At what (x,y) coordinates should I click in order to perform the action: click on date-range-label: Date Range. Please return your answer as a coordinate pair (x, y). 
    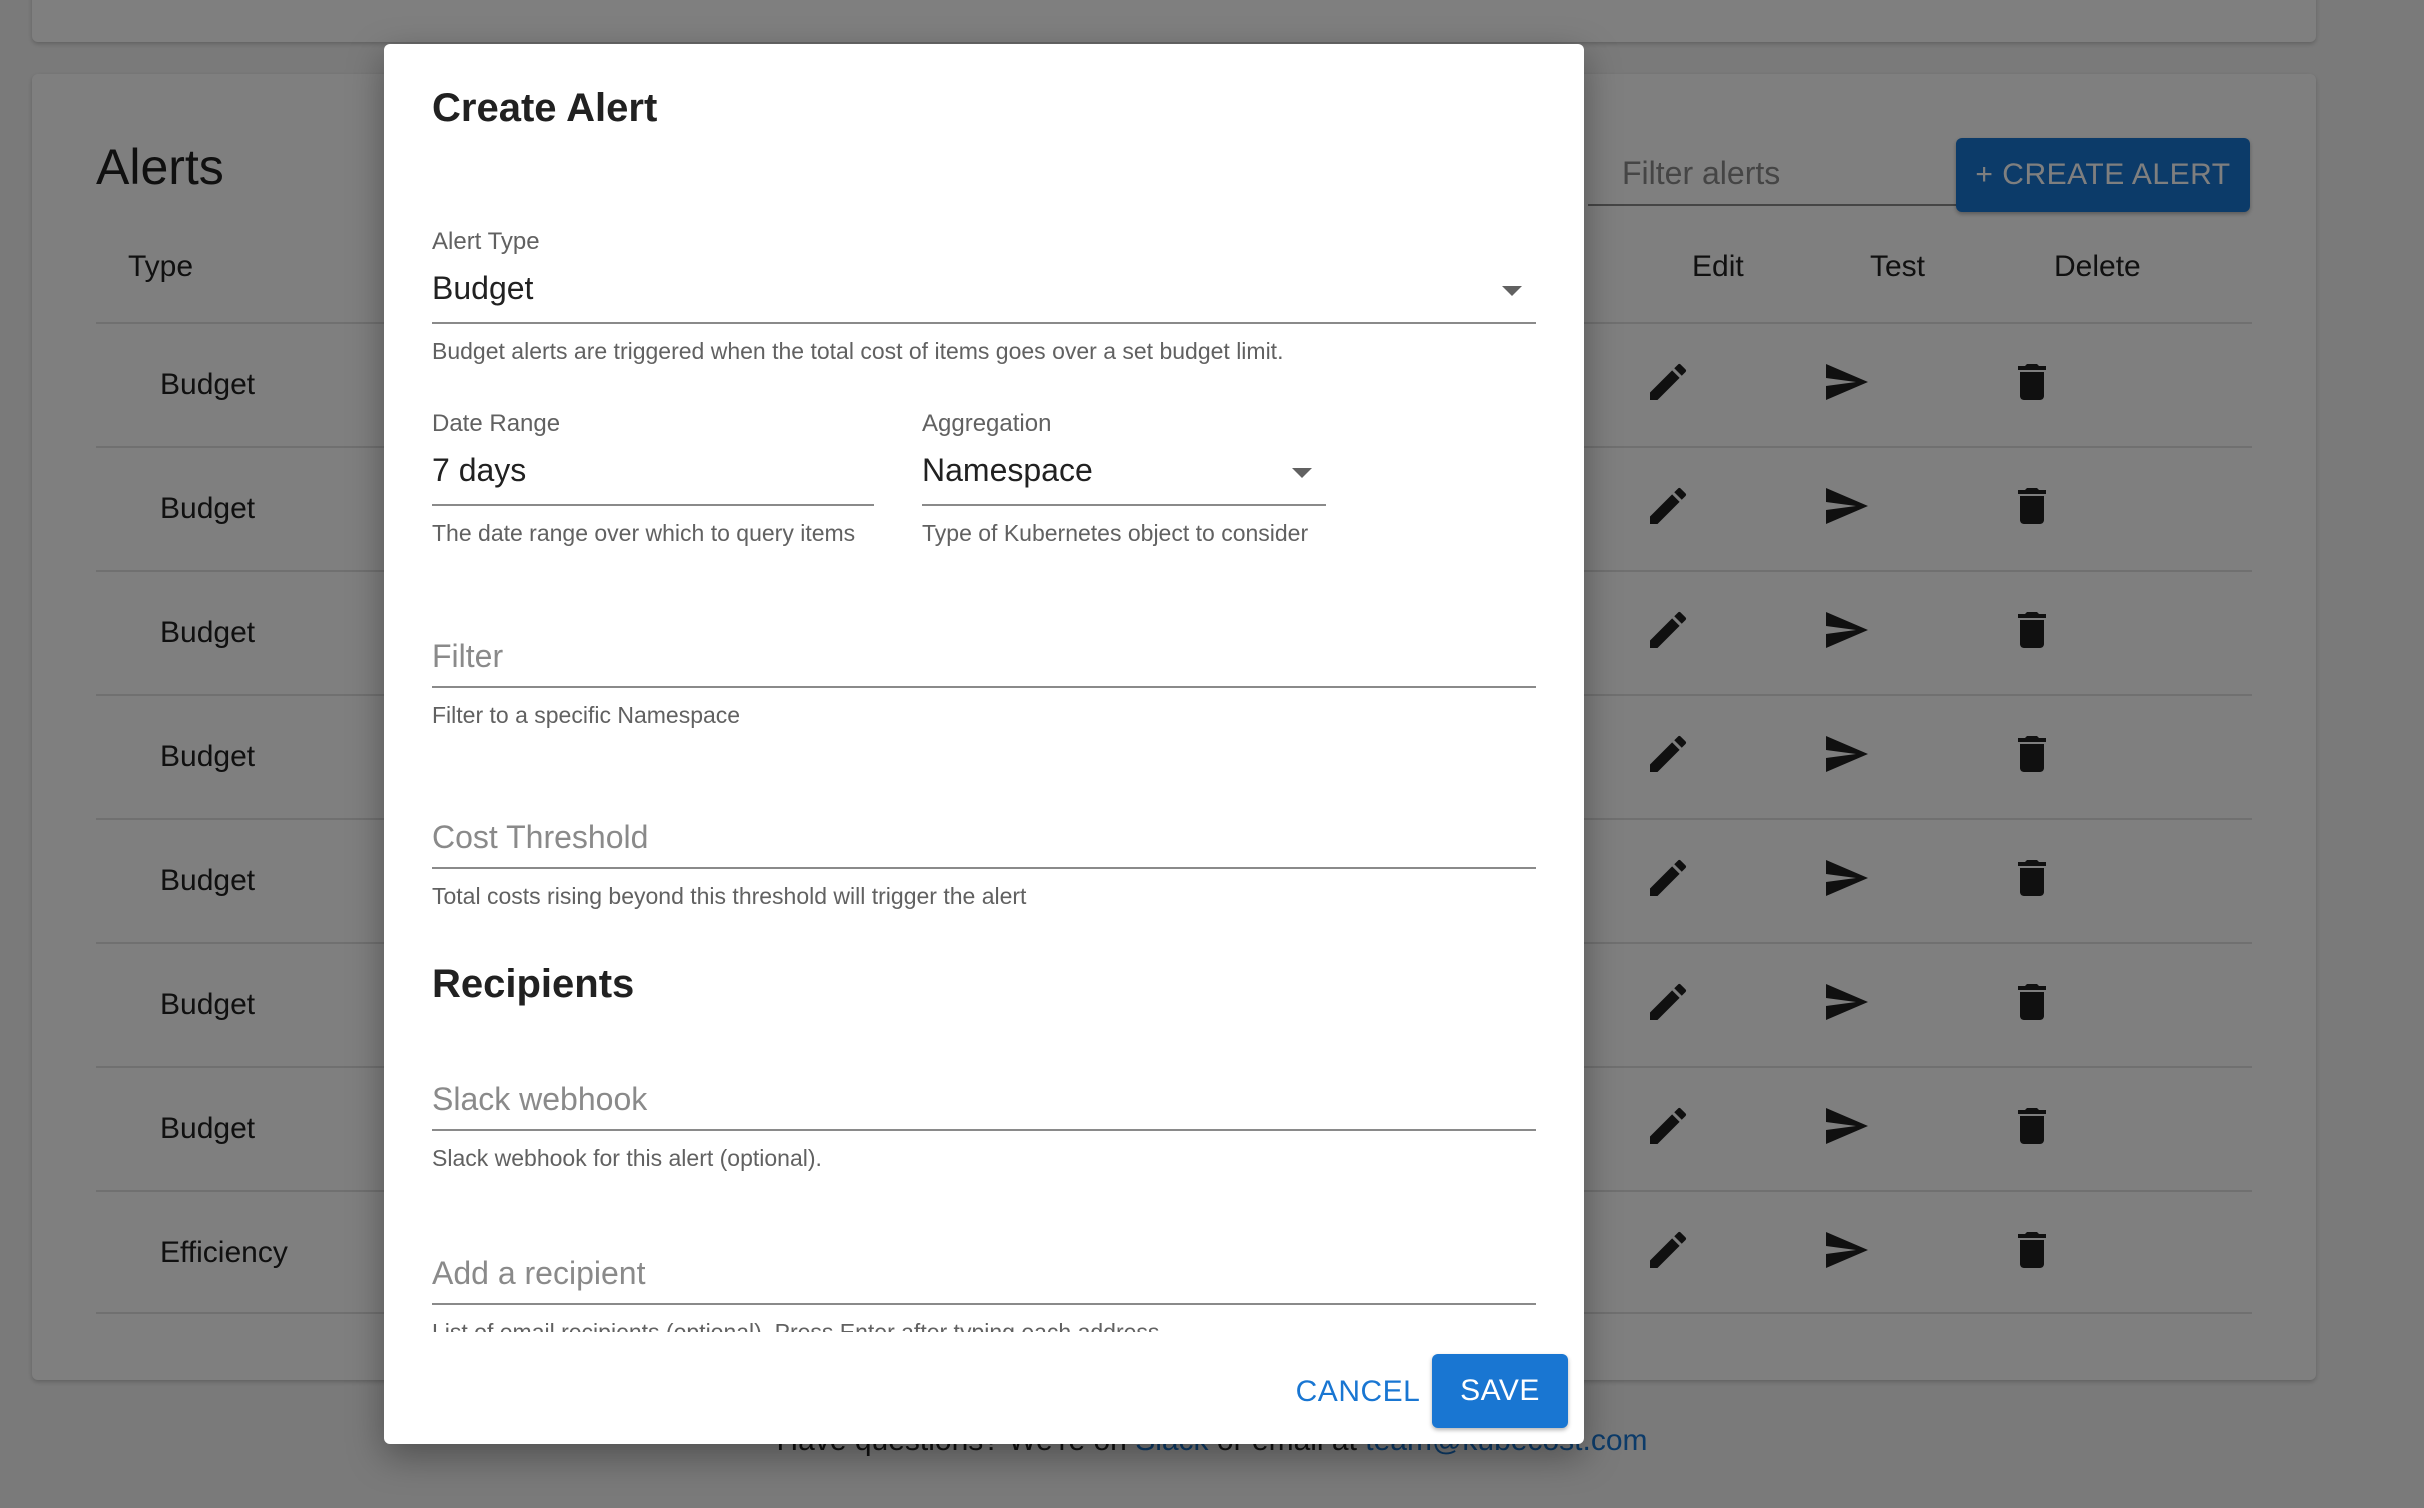
    Looking at the image, I should click on (496, 423).